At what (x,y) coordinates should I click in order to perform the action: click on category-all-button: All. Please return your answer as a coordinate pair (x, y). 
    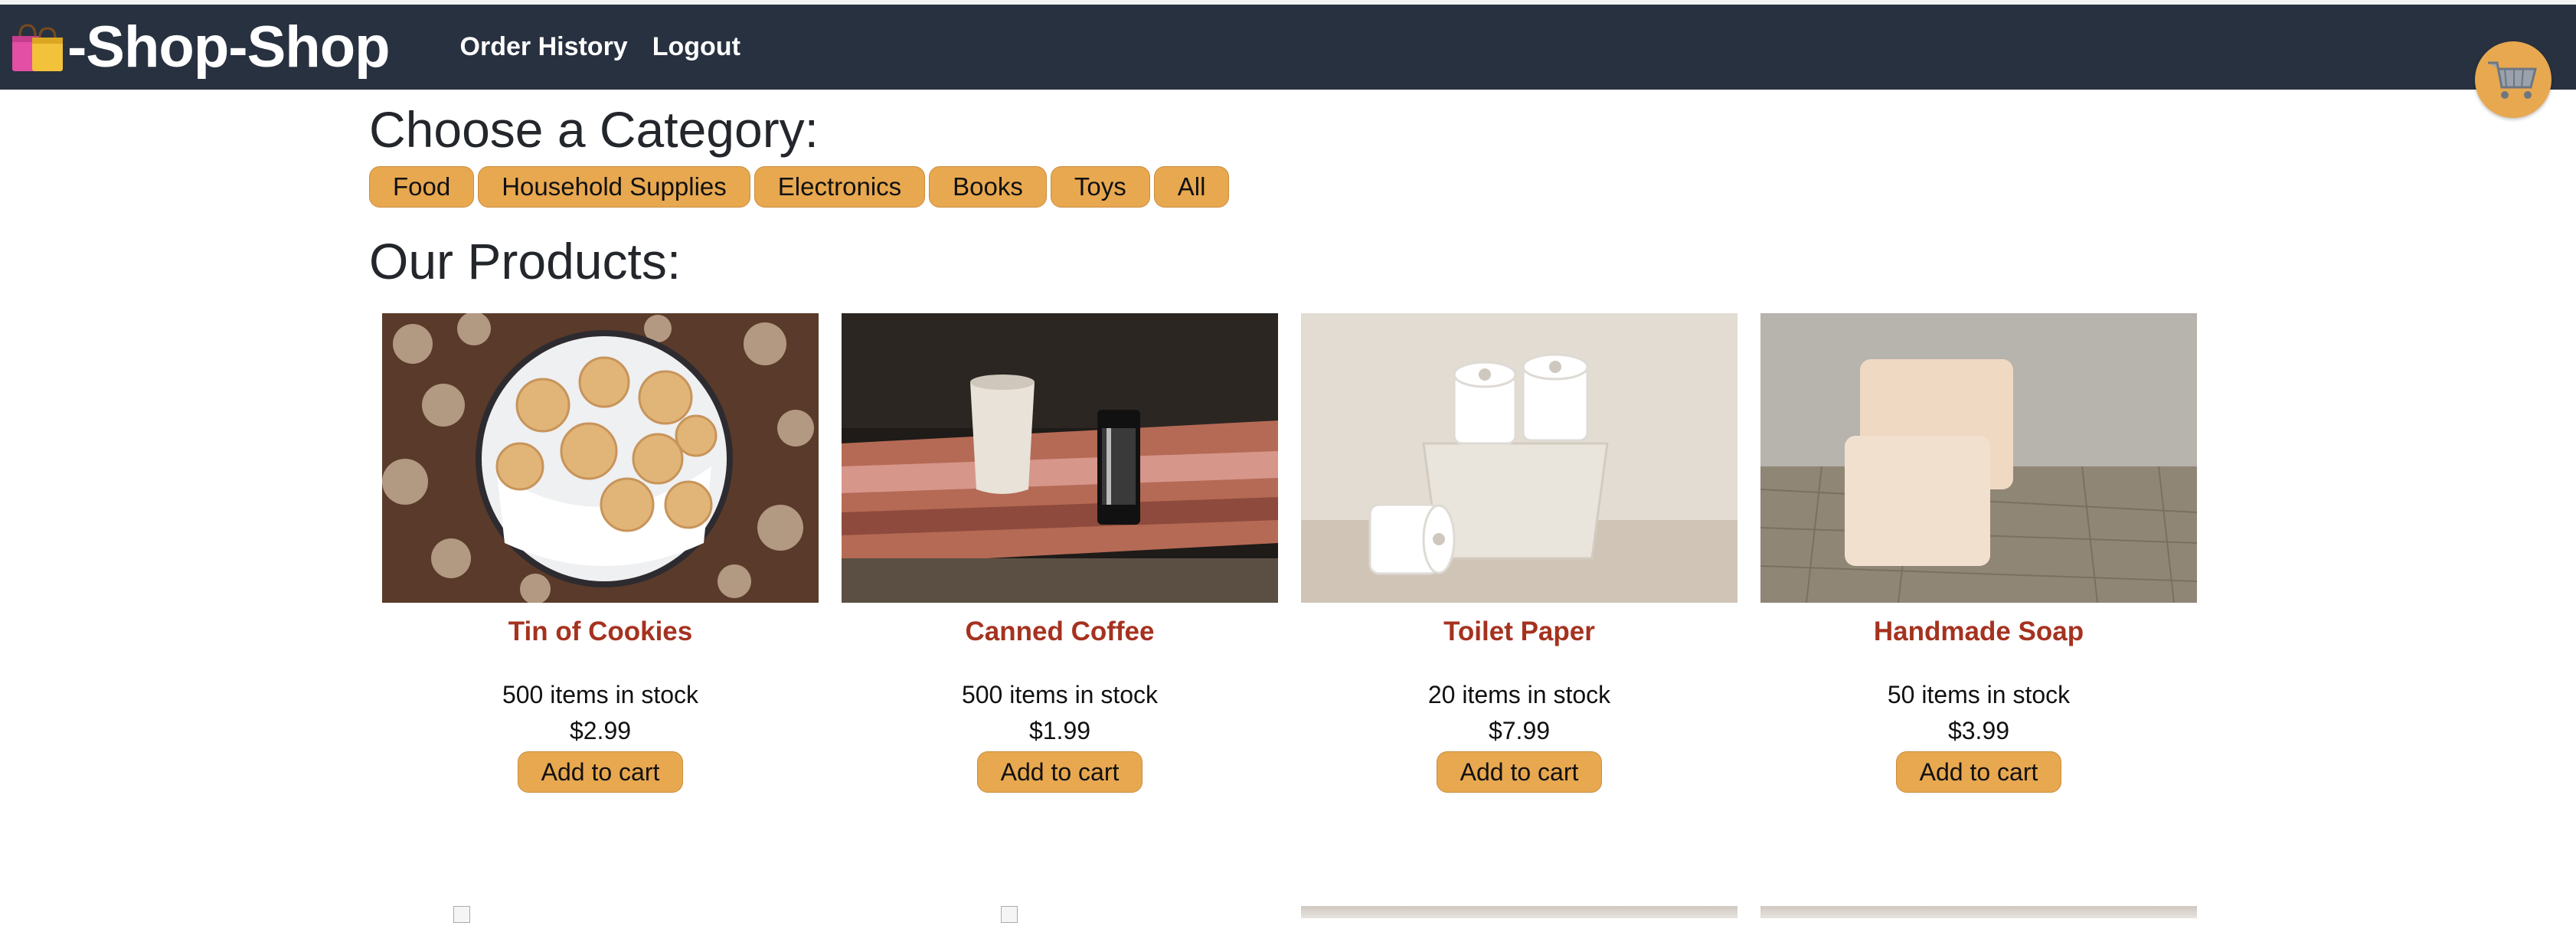
    Looking at the image, I should click on (1191, 187).